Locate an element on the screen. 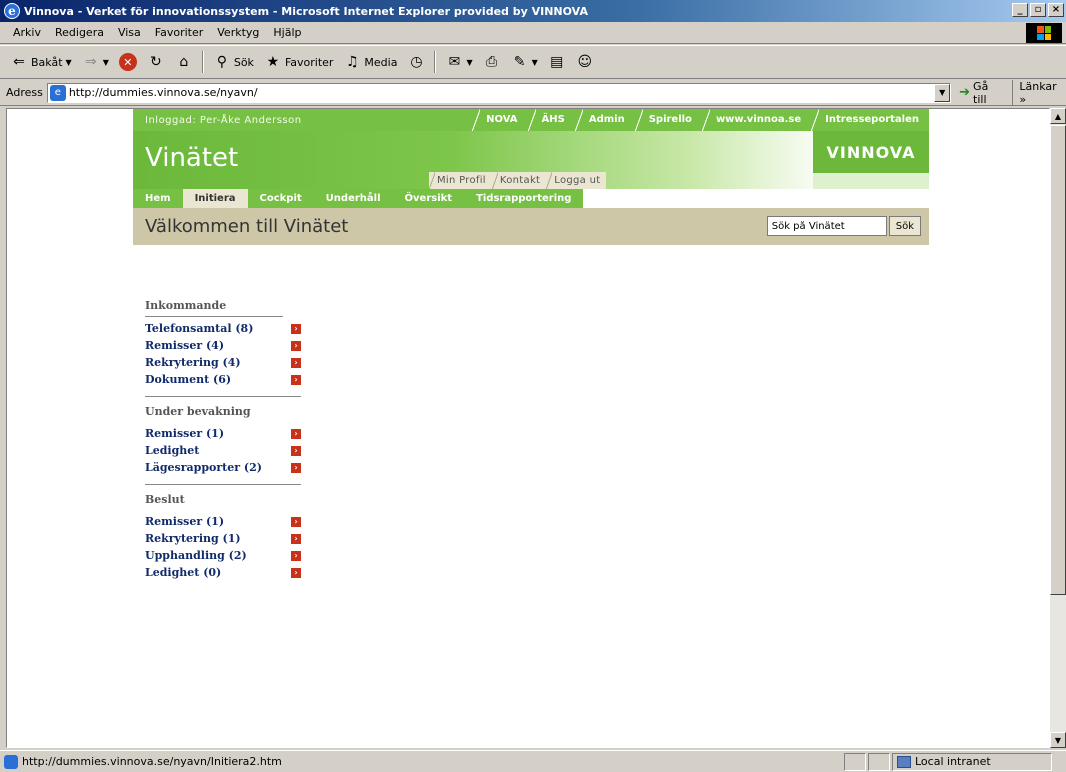  page-title: Välkommen till Vinätet is located at coordinates (247, 226).